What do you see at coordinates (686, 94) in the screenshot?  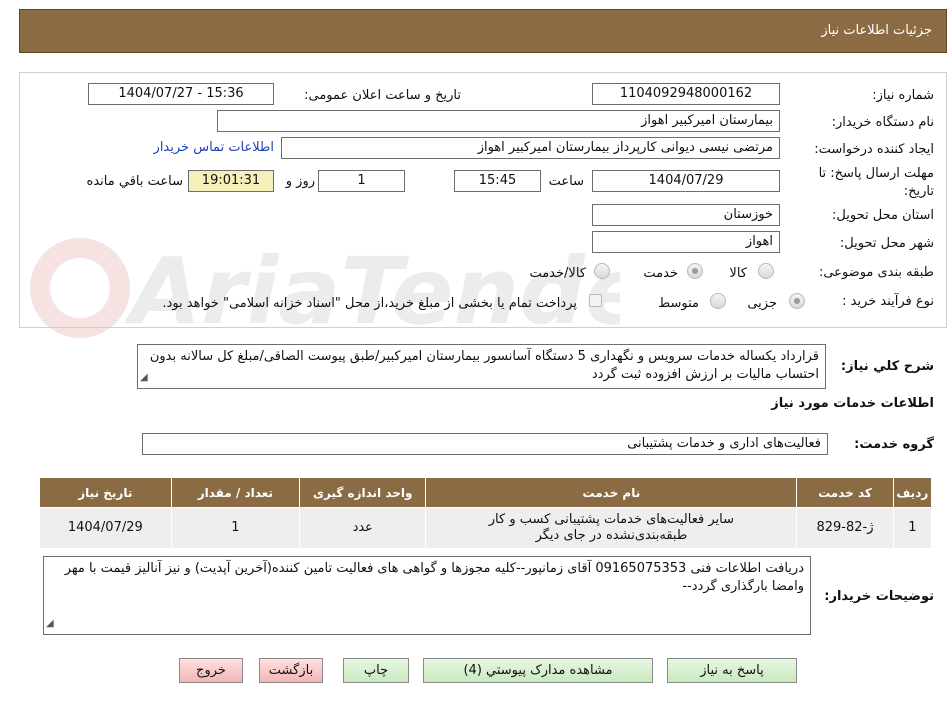 I see `need-number-field: 1104092948000162` at bounding box center [686, 94].